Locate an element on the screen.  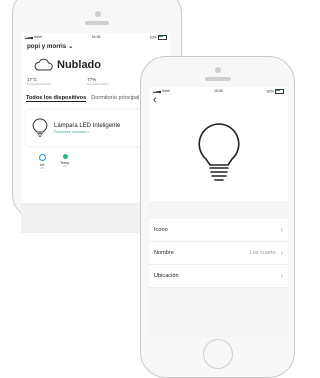
chevron-down-icon: ⌄ is located at coordinates (71, 46).